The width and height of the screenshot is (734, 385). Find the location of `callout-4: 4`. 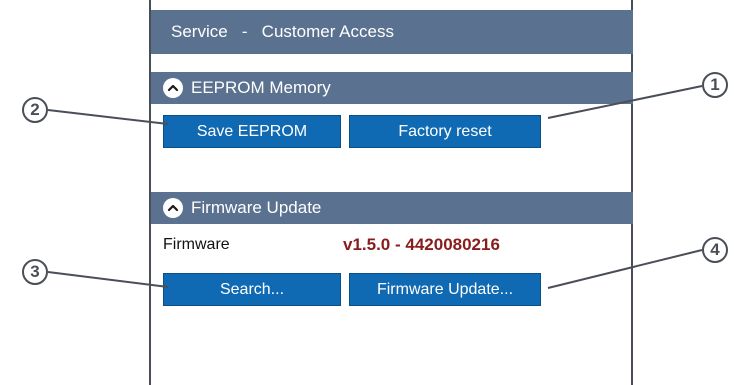

callout-4: 4 is located at coordinates (715, 250).